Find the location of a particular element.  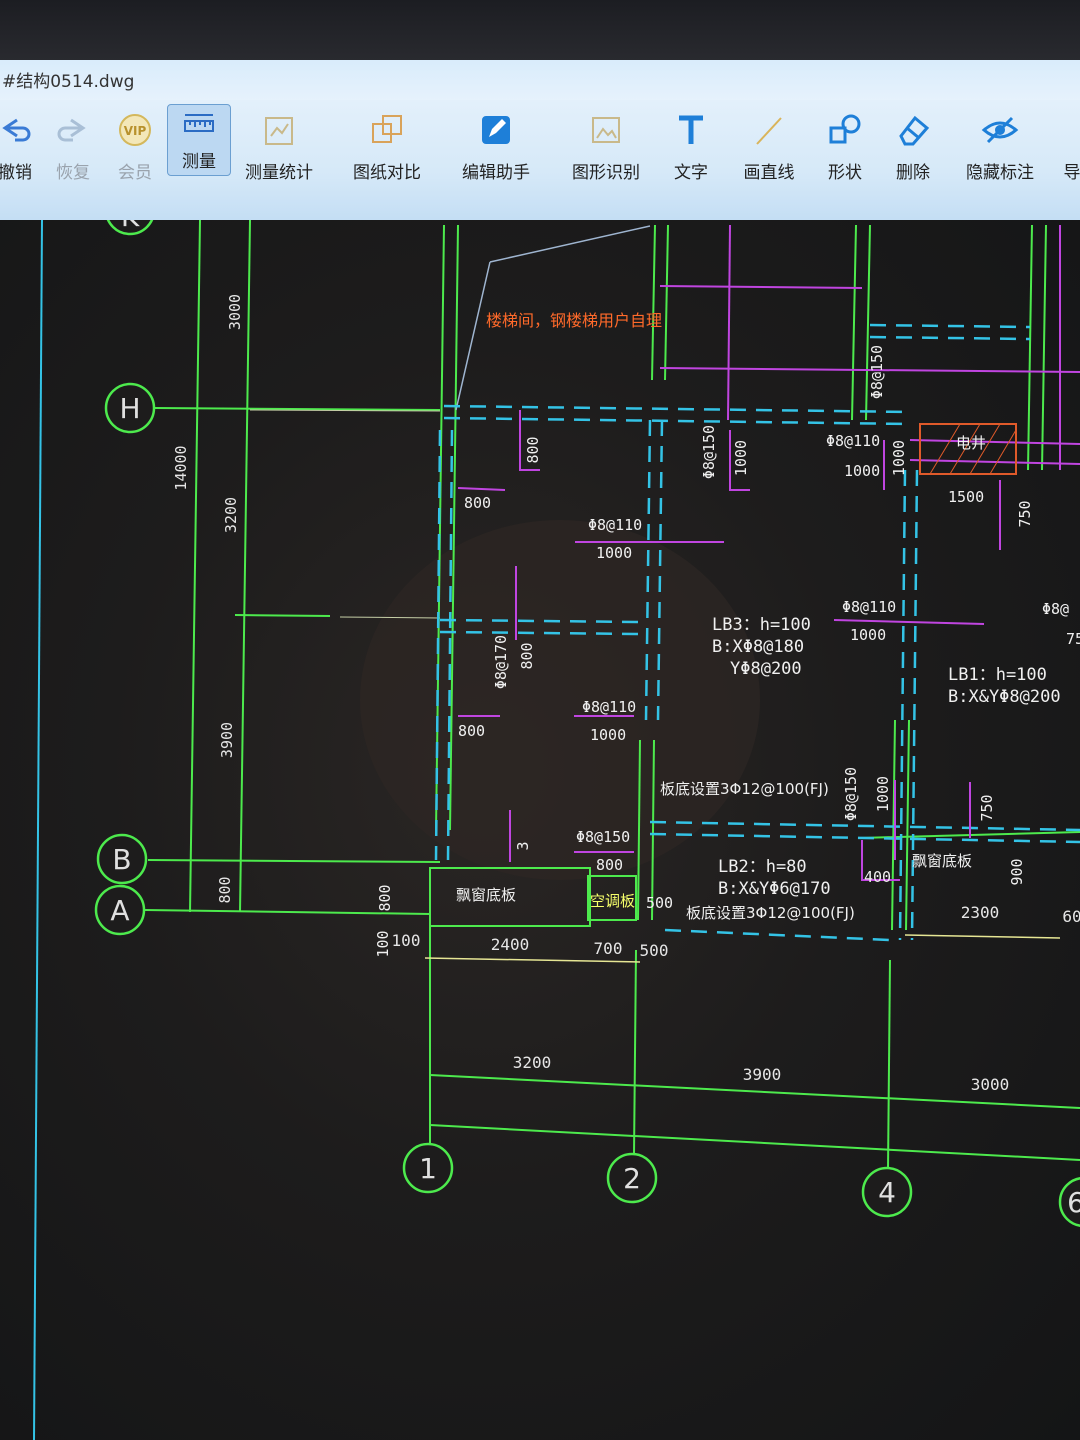

eye-off-icon is located at coordinates (1000, 130).